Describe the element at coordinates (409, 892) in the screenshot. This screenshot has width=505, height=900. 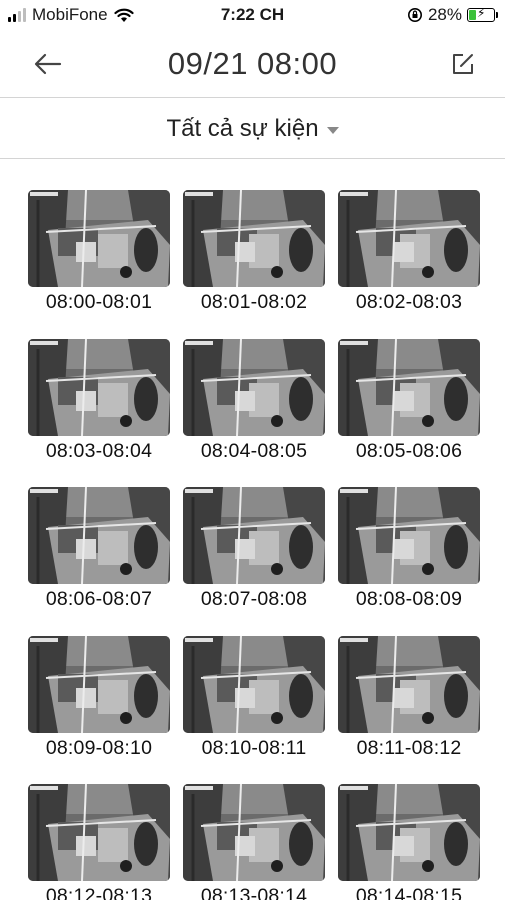
I see `clip-time-range: 08:14-08:15` at that location.